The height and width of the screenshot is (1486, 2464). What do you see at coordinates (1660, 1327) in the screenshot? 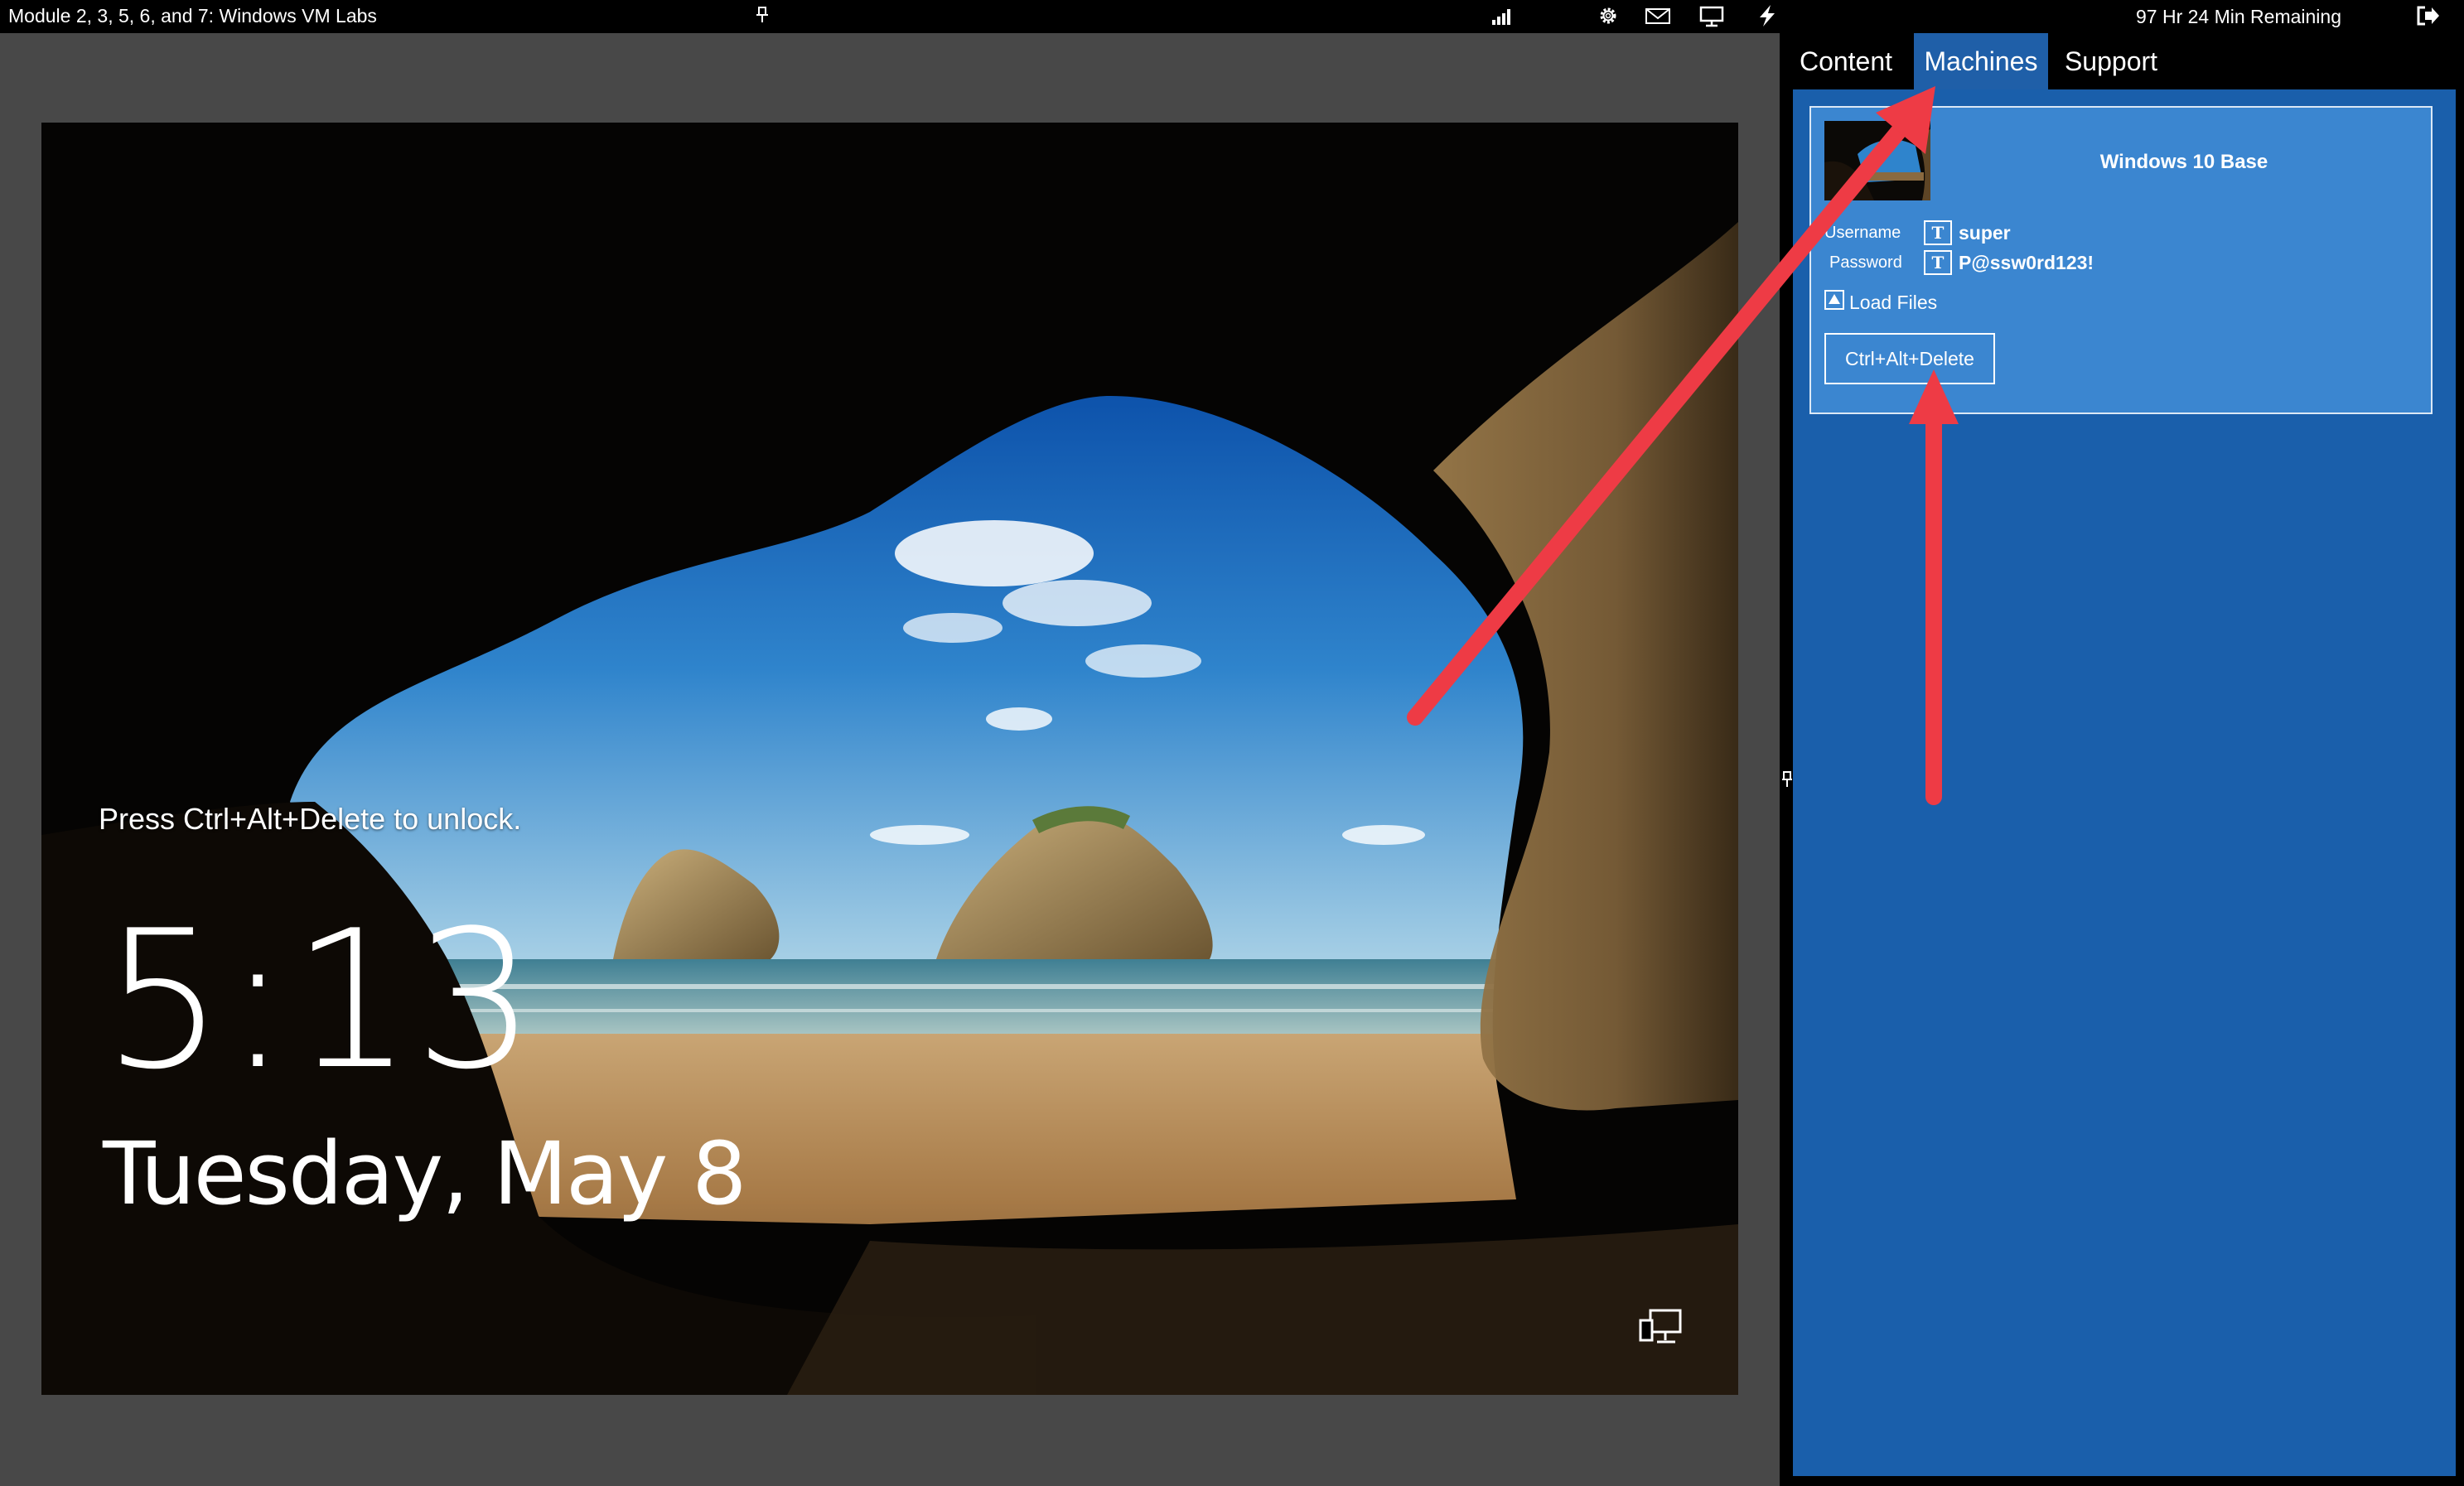
I see `network-icon` at bounding box center [1660, 1327].